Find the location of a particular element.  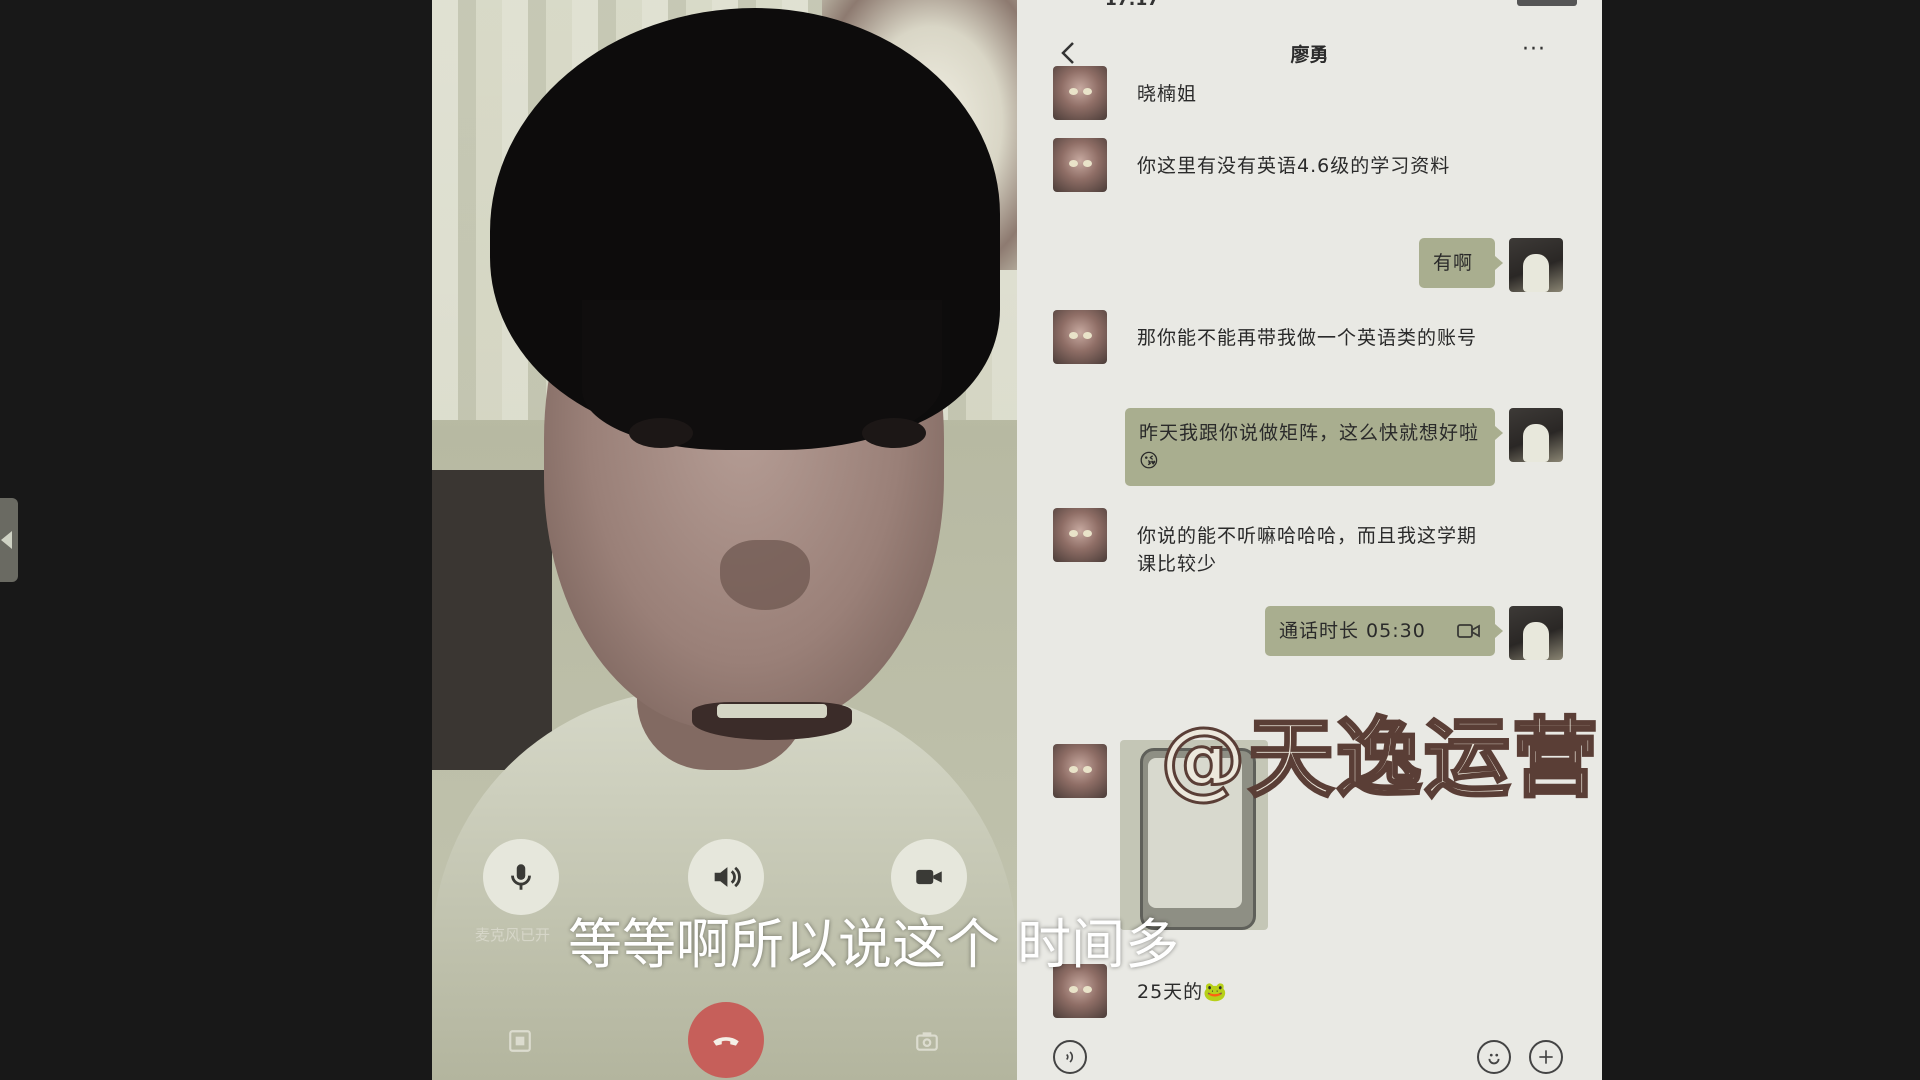

caller-eye-left is located at coordinates (661, 433).